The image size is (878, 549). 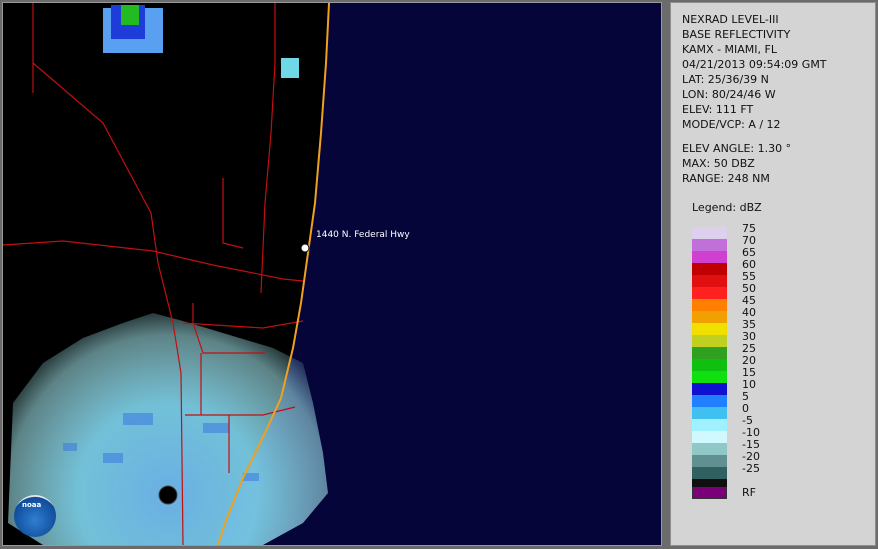 What do you see at coordinates (729, 94) in the screenshot?
I see `station-longitude: LON: 80/24/46 W` at bounding box center [729, 94].